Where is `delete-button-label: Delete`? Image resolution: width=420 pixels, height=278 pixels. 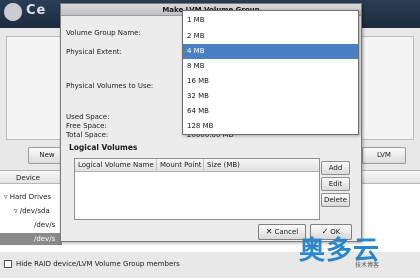 delete-button-label: Delete is located at coordinates (335, 200).